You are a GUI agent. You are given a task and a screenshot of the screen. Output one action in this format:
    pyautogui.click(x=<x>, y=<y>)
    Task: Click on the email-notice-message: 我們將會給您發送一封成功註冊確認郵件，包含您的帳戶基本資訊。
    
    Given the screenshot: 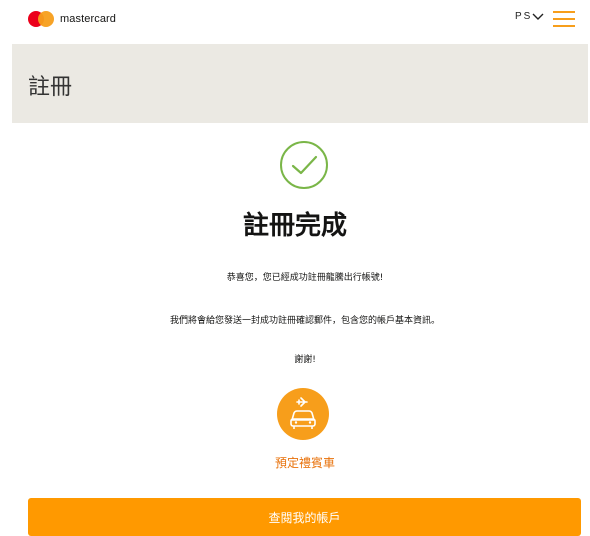 What is the action you would take?
    pyautogui.click(x=304, y=321)
    